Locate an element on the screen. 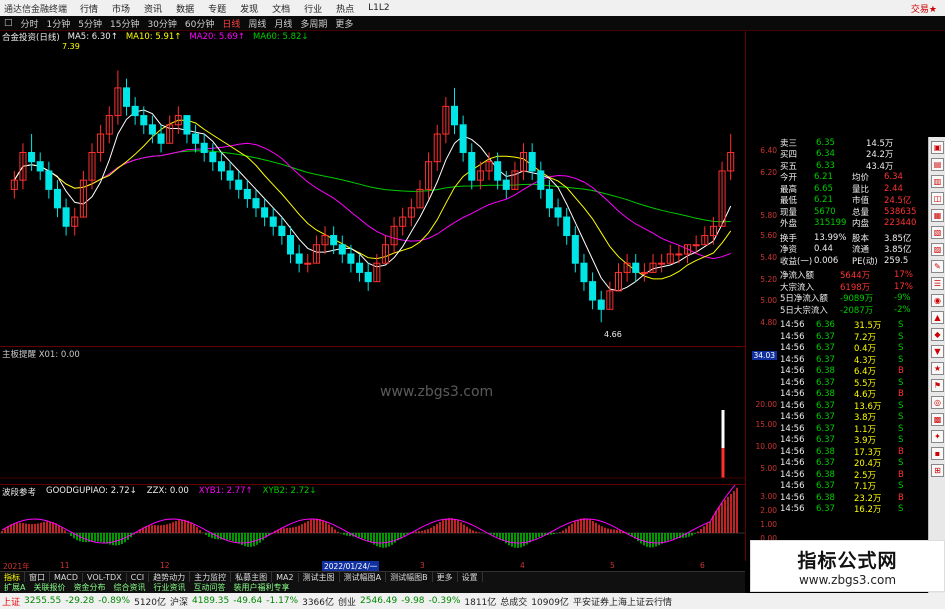  period-fenshi: 分时 is located at coordinates (30, 23).